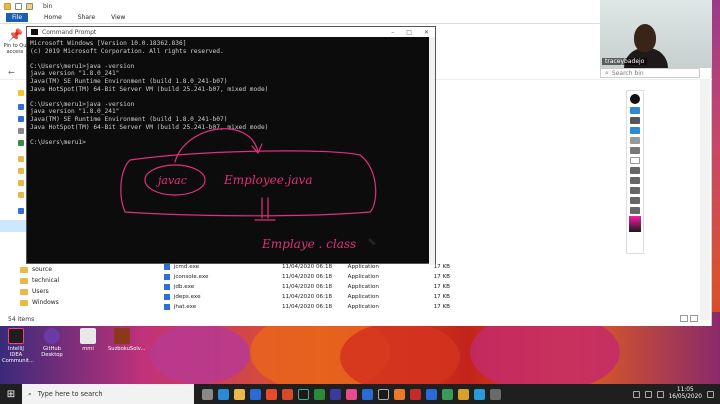 This screenshot has height=404, width=720. What do you see at coordinates (287, 394) in the screenshot?
I see `powerpoint-icon` at bounding box center [287, 394].